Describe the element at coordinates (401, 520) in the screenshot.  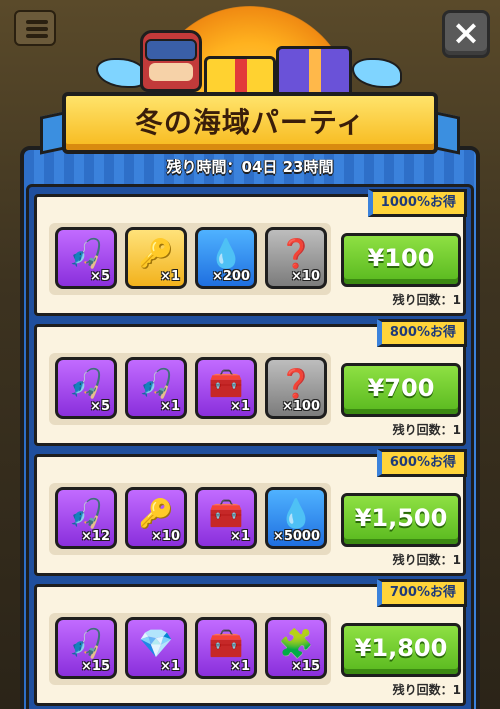
I see `buy-button: ¥1,500` at that location.